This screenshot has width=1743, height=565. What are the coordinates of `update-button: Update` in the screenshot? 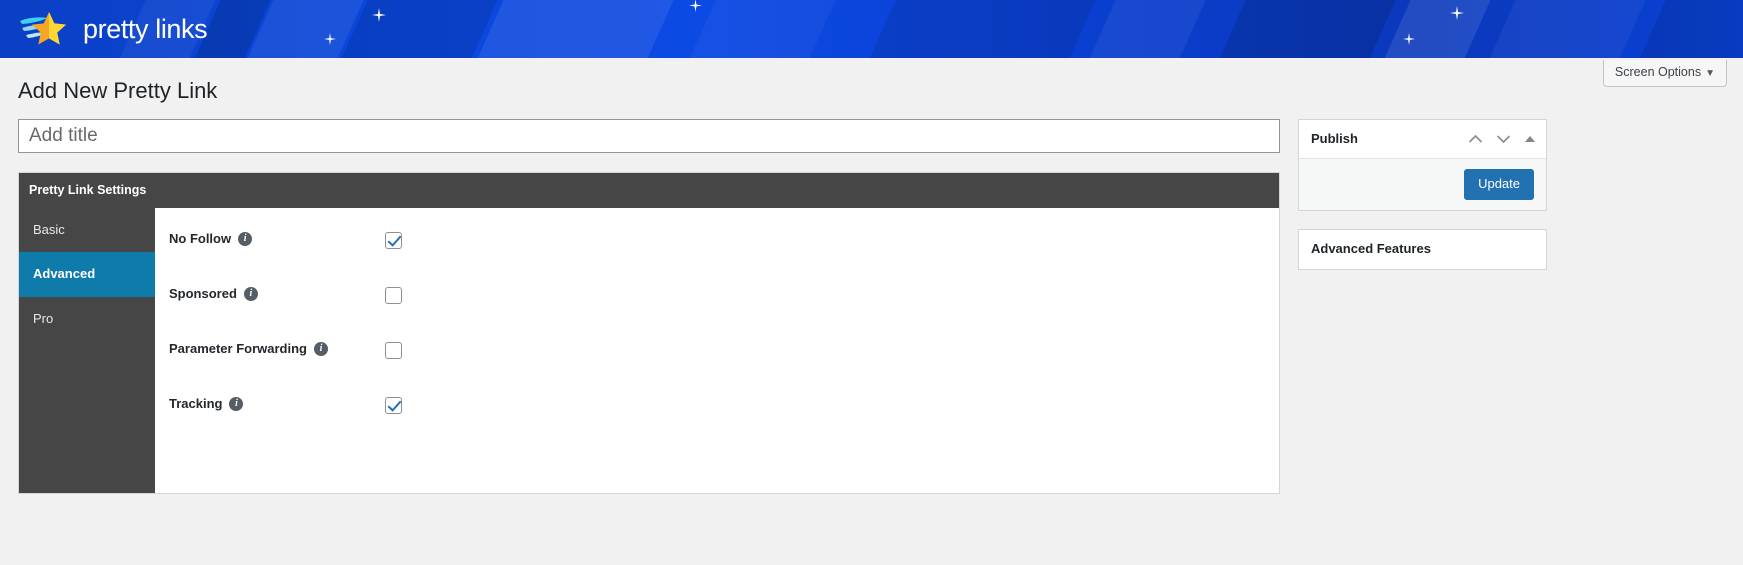 It's located at (1499, 185).